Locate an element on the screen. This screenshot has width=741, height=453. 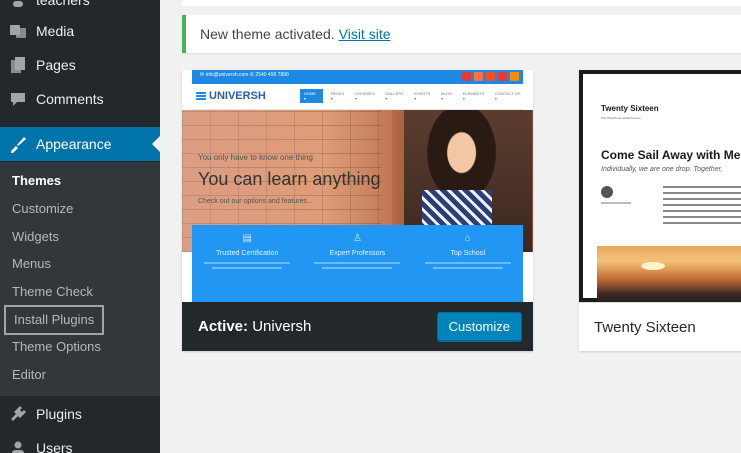
submenu-widgets: Widgets is located at coordinates (35, 237).